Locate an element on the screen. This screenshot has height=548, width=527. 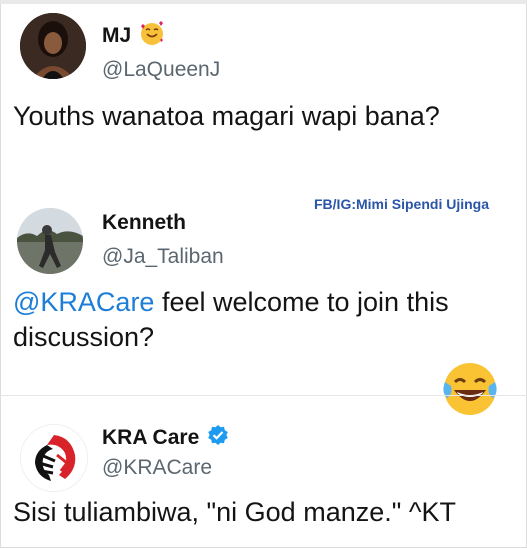
tweet-text: Sisi tuliambiwa, "ni God manze." ^KT is located at coordinates (234, 512).